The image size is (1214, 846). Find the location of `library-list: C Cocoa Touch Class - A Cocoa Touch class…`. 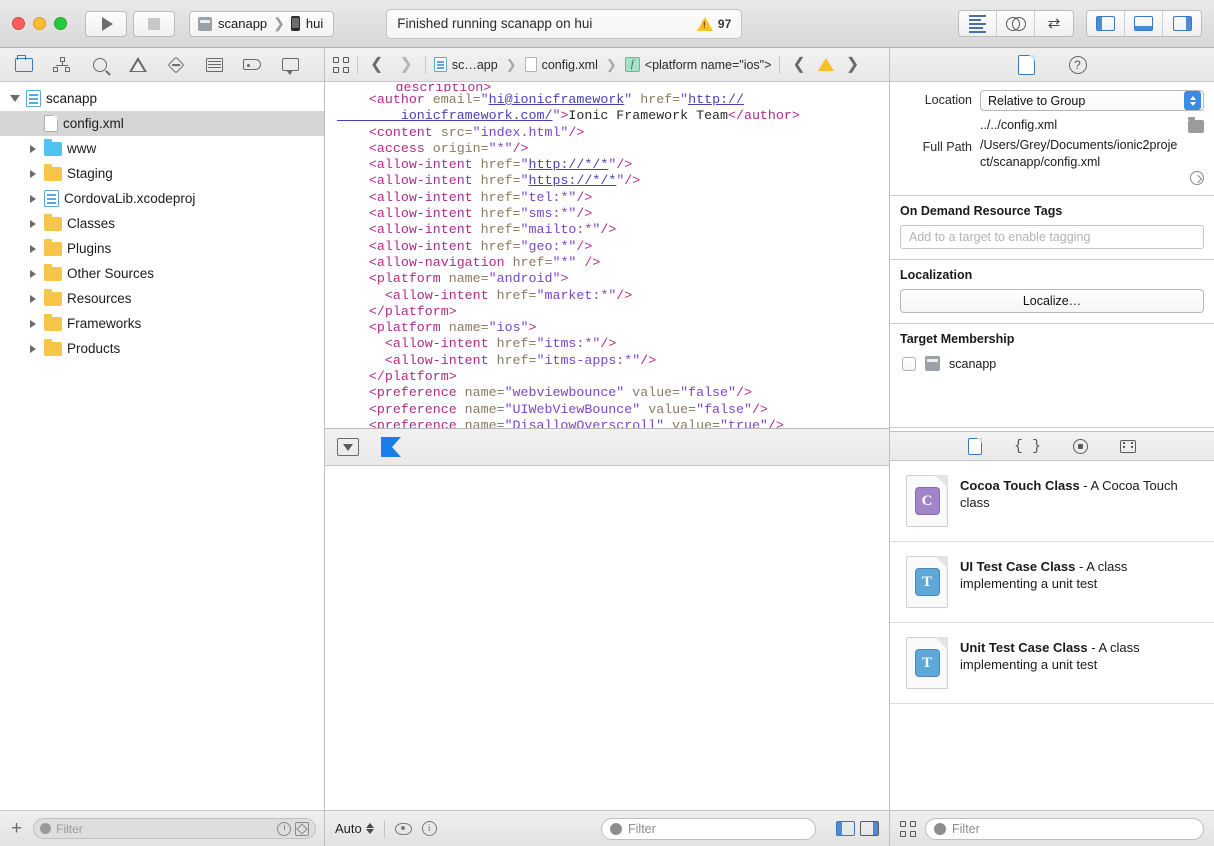

library-list: C Cocoa Touch Class - A Cocoa Touch class… is located at coordinates (1052, 635).